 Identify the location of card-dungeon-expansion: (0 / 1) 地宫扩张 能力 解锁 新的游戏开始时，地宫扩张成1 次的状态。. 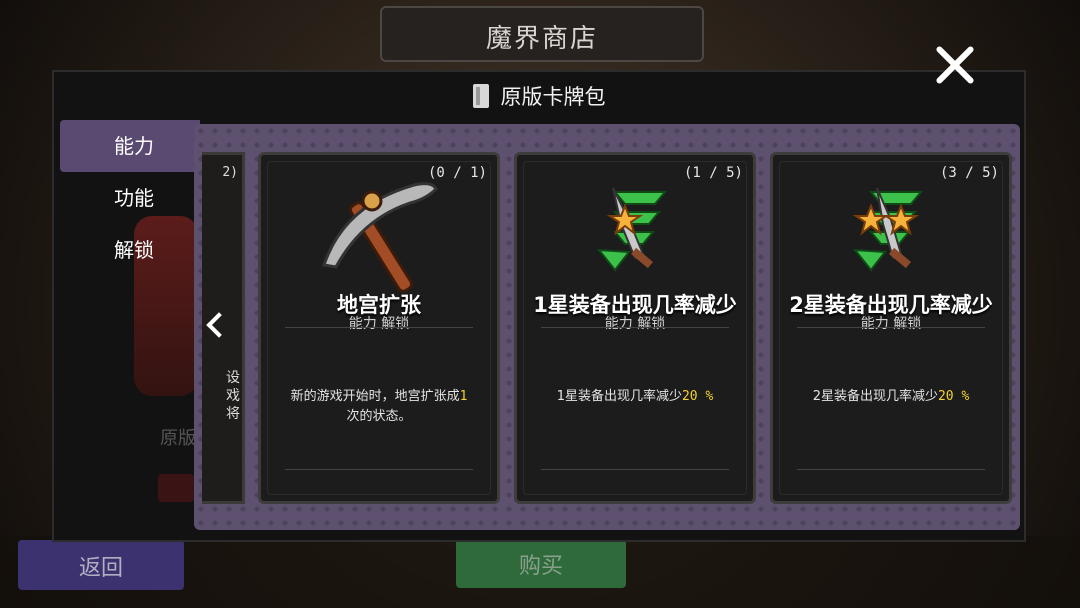
(379, 328).